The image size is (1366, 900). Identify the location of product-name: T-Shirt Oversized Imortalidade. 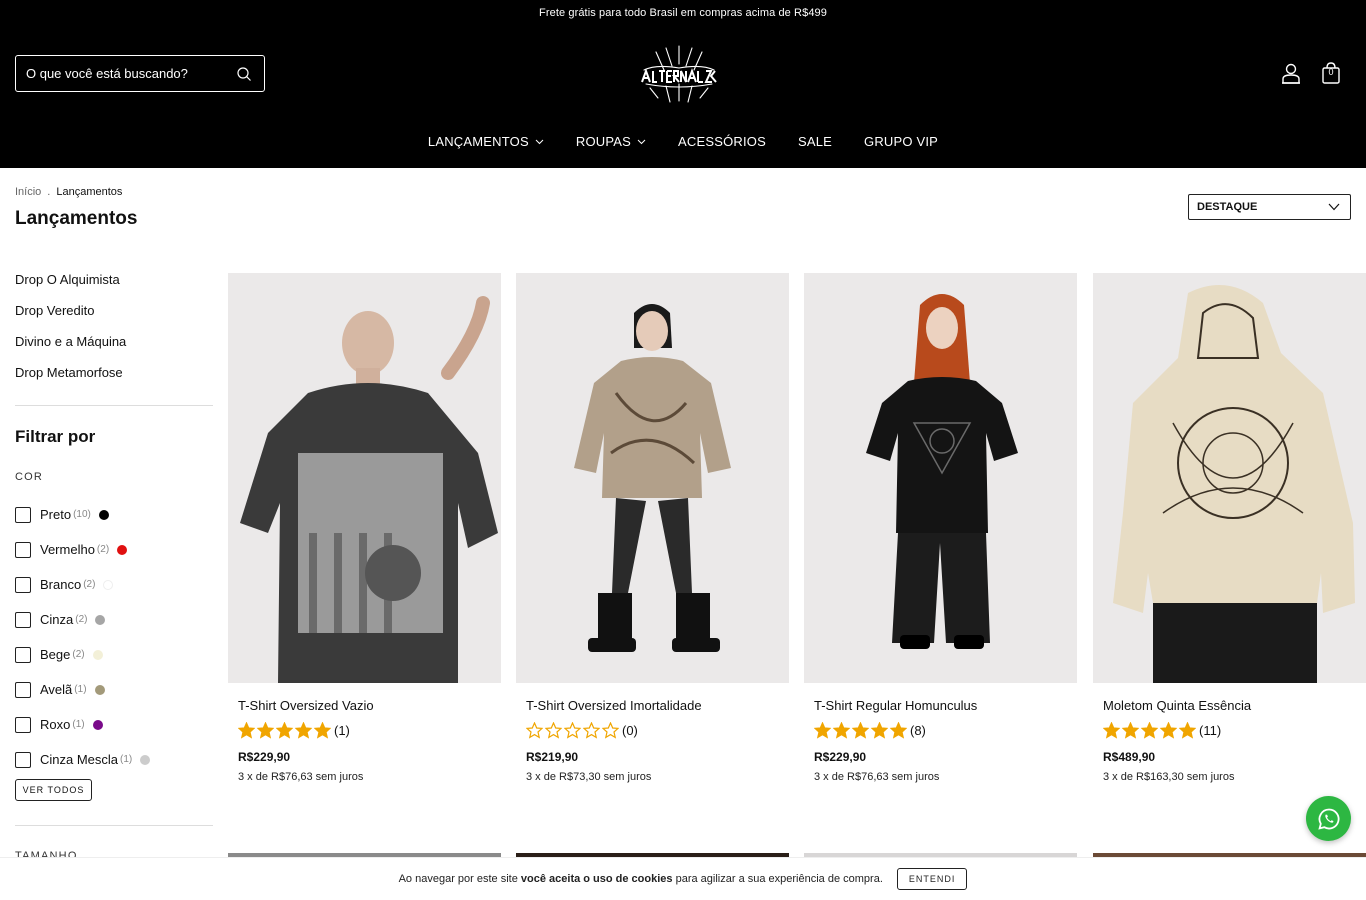
(614, 705).